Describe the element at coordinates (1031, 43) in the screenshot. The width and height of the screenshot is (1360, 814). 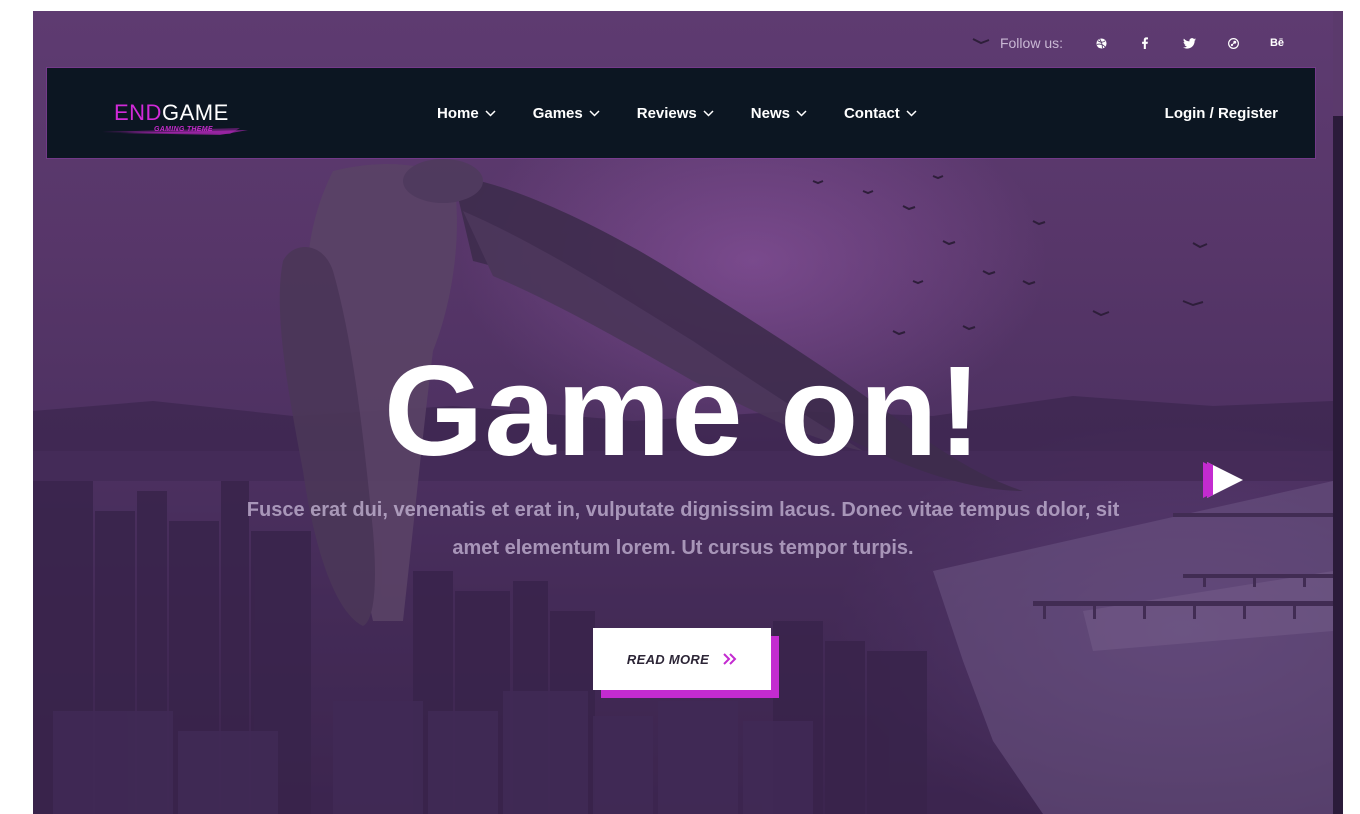
I see `follow-label: Follow us:` at that location.